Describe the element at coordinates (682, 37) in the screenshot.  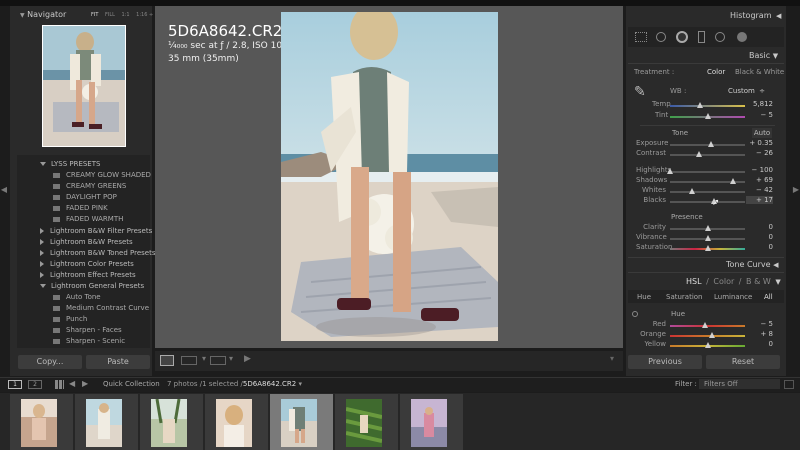
I see `red-eye-icon` at that location.